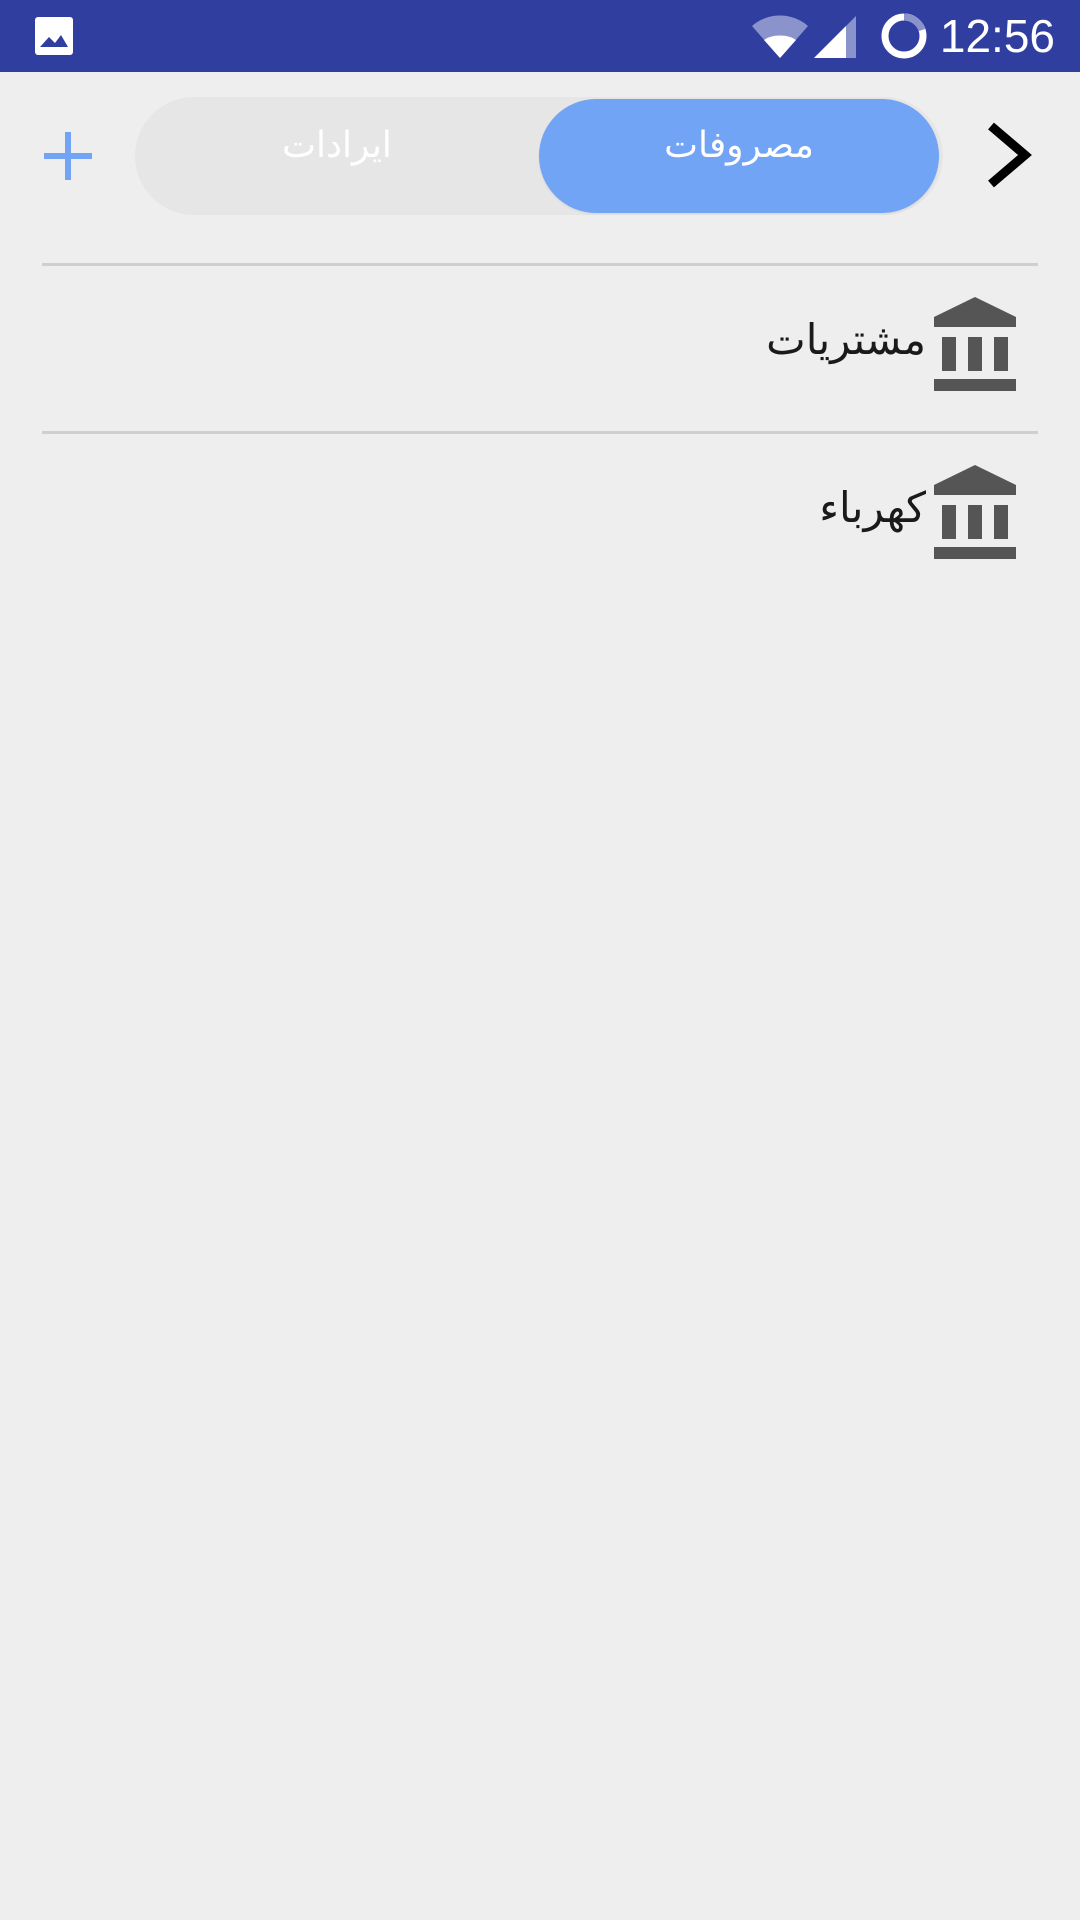 The width and height of the screenshot is (1080, 1920). I want to click on list-item: كهرباء, so click(540, 518).